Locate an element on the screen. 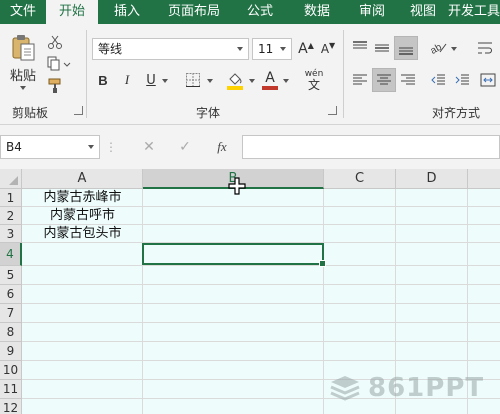 The image size is (500, 414). row-header-9: 9 is located at coordinates (11, 351).